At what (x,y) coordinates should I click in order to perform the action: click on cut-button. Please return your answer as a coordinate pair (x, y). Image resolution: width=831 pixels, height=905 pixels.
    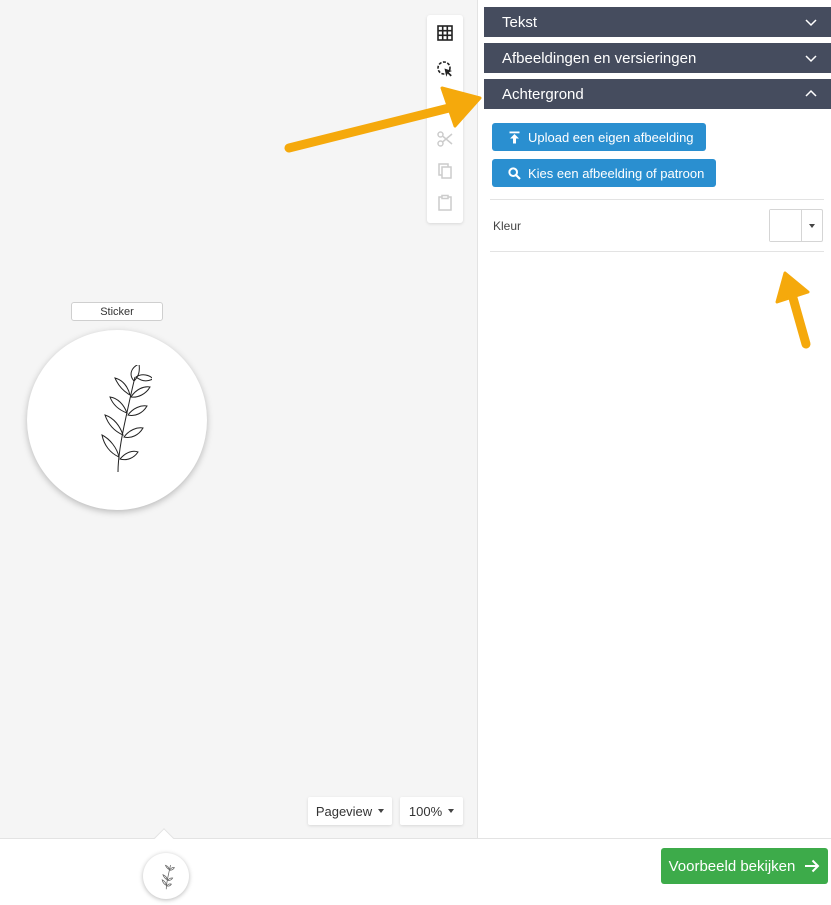
    Looking at the image, I should click on (445, 139).